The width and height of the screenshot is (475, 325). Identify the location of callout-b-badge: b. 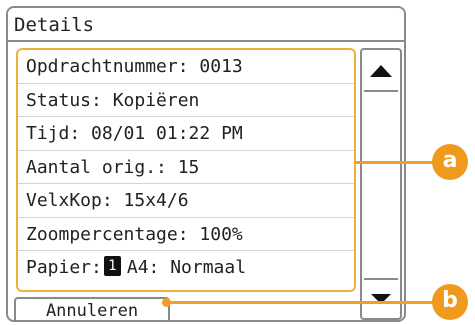
(450, 302).